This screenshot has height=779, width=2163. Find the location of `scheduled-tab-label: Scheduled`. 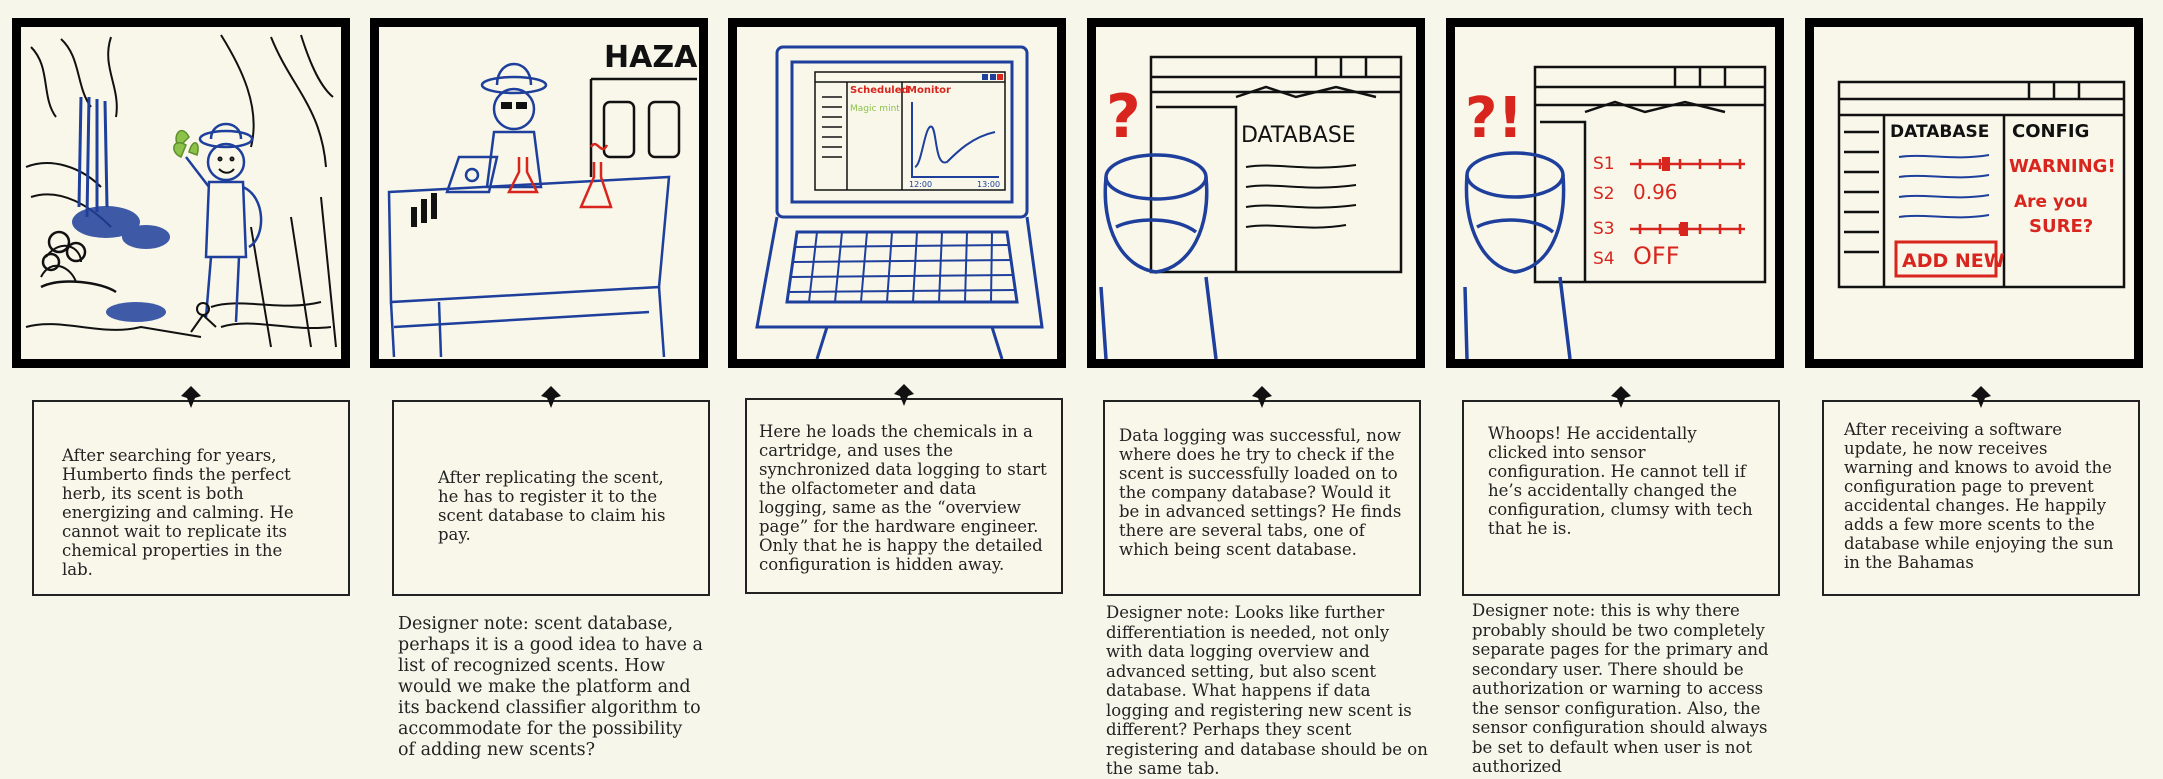

scheduled-tab-label: Scheduled is located at coordinates (879, 90).